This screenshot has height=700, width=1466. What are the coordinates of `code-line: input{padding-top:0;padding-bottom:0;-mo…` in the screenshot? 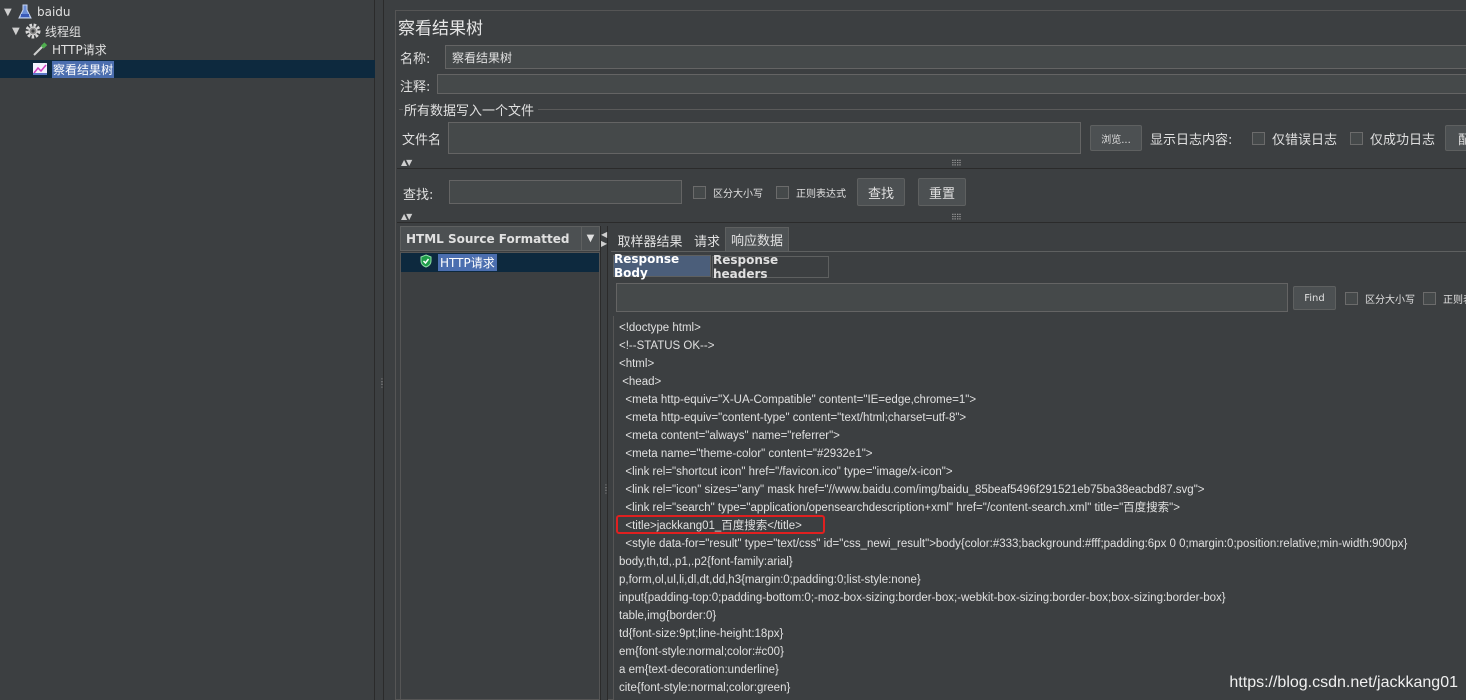 It's located at (922, 598).